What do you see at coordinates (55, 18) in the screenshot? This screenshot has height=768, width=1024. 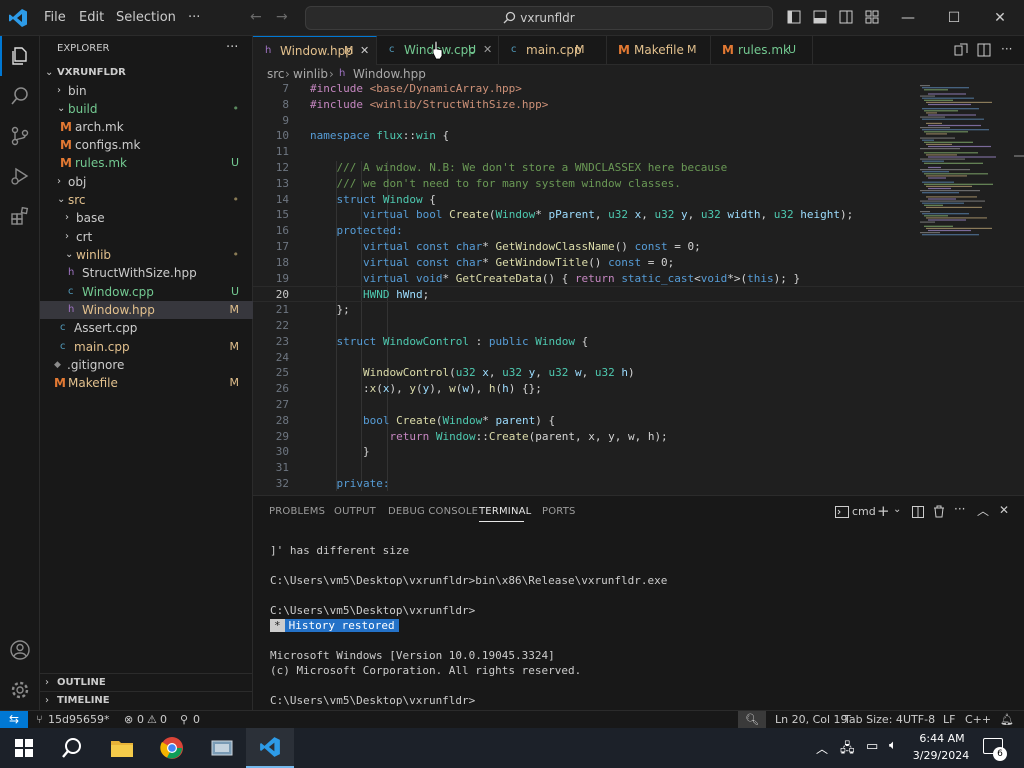 I see `menu-file: File` at bounding box center [55, 18].